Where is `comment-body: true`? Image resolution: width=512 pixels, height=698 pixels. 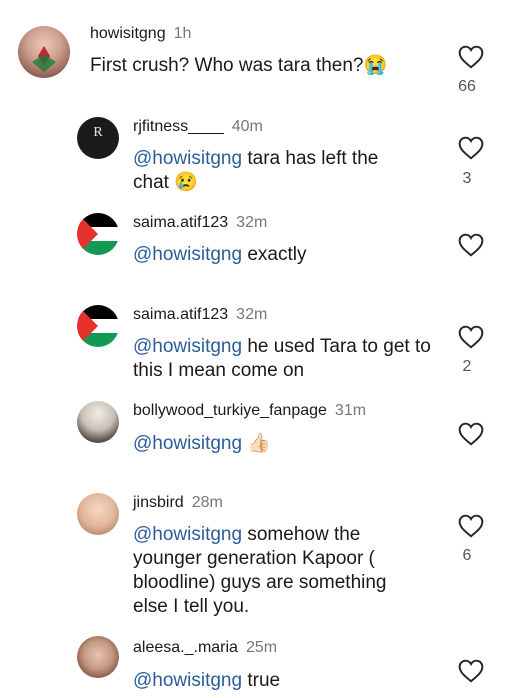 comment-body: true is located at coordinates (264, 680).